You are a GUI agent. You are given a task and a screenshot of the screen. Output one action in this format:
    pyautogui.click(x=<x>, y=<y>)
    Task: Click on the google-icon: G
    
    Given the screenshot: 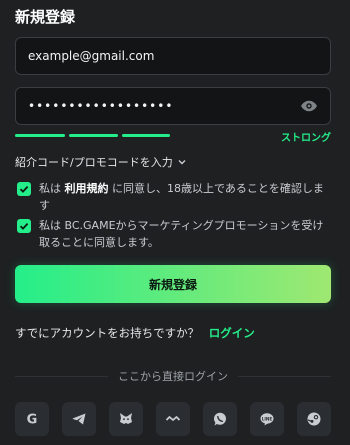 What is the action you would take?
    pyautogui.click(x=32, y=420)
    